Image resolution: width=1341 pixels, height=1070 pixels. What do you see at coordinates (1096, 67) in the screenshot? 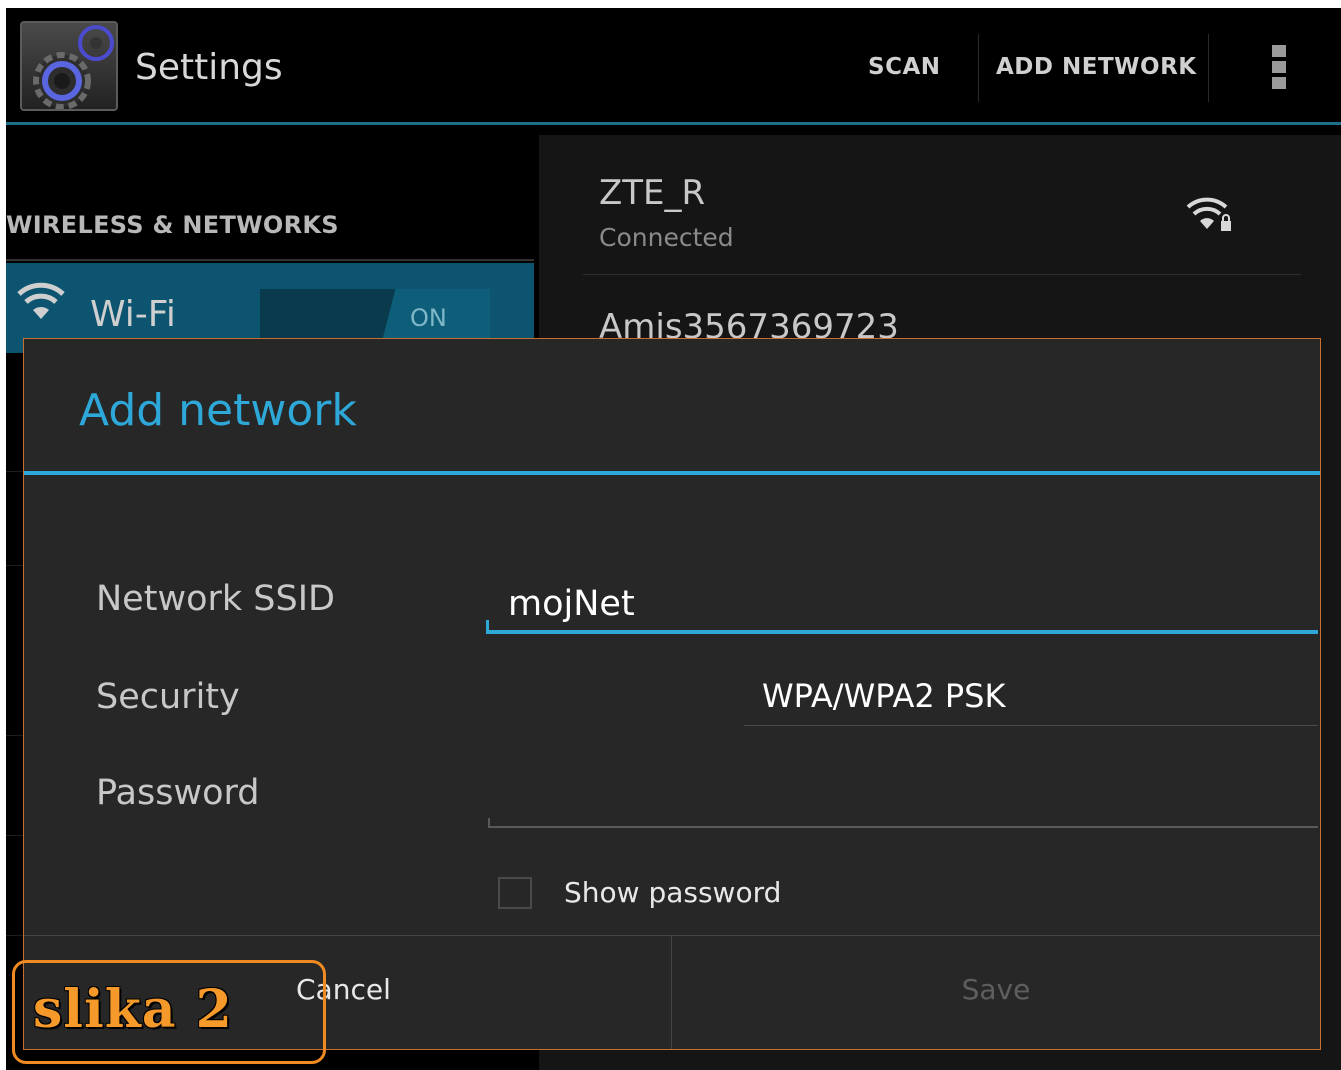
I see `add-network-button: ADD NETWORK` at bounding box center [1096, 67].